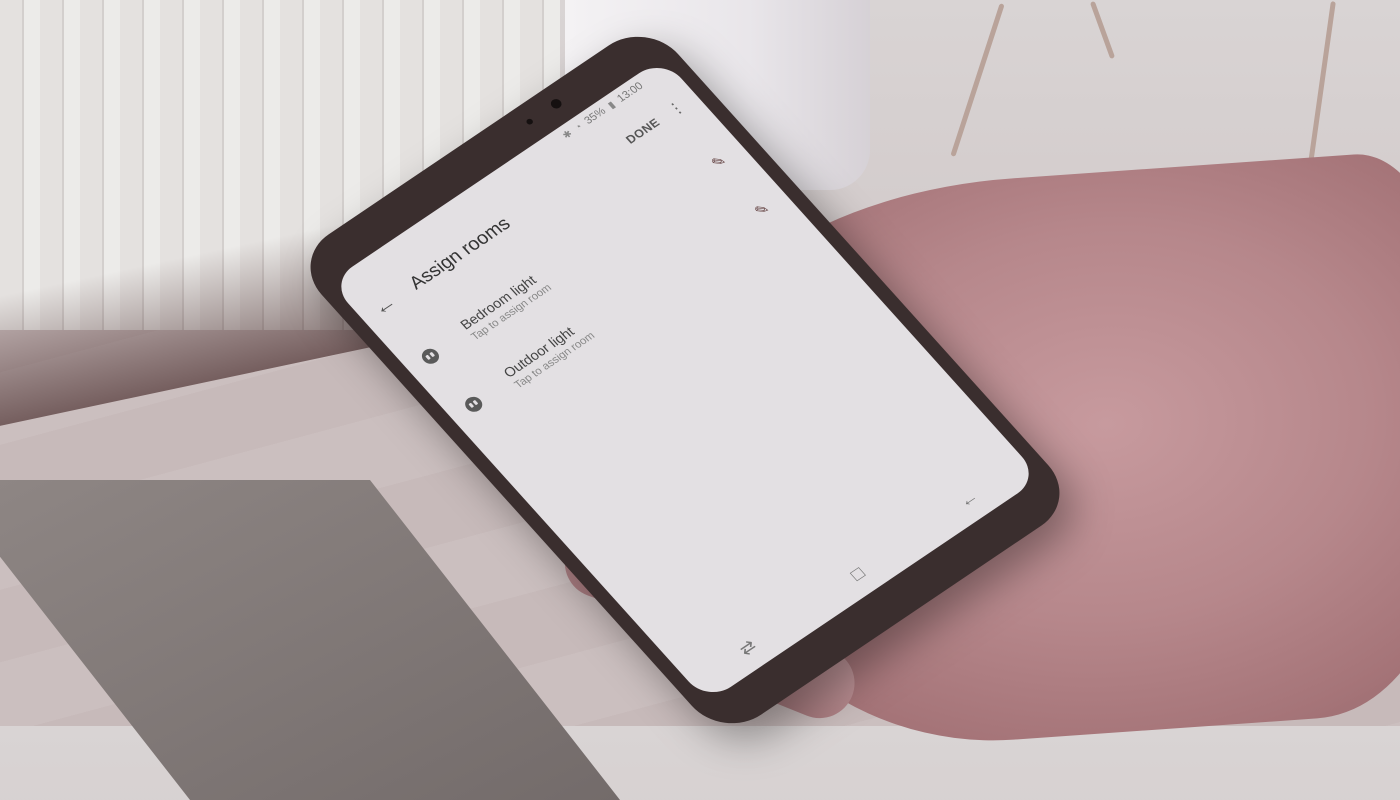 The width and height of the screenshot is (1400, 800). Describe the element at coordinates (643, 130) in the screenshot. I see `done-button: DONE` at that location.